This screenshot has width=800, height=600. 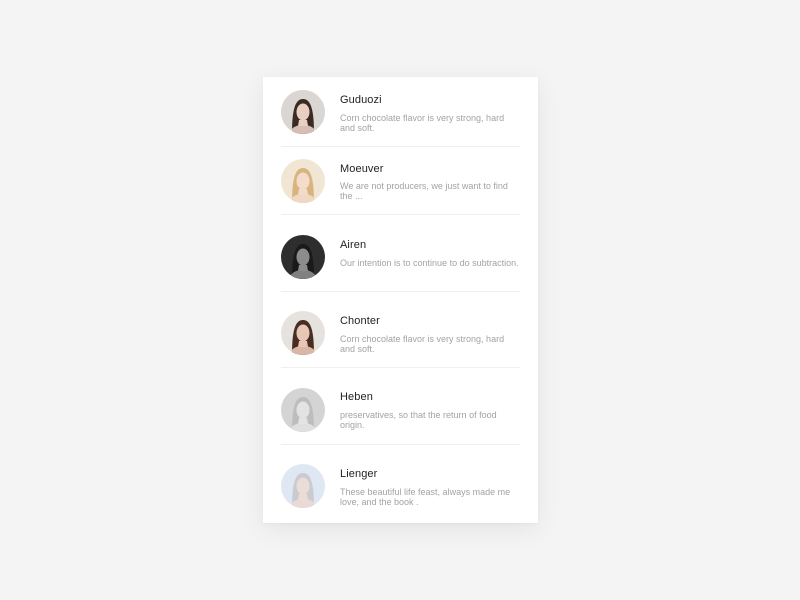 I want to click on contact-name: Guduozi, so click(x=361, y=100).